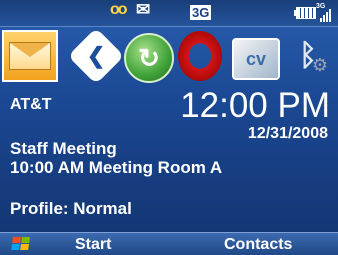 This screenshot has width=338, height=255. I want to click on carrier-name: AT&T, so click(31, 104).